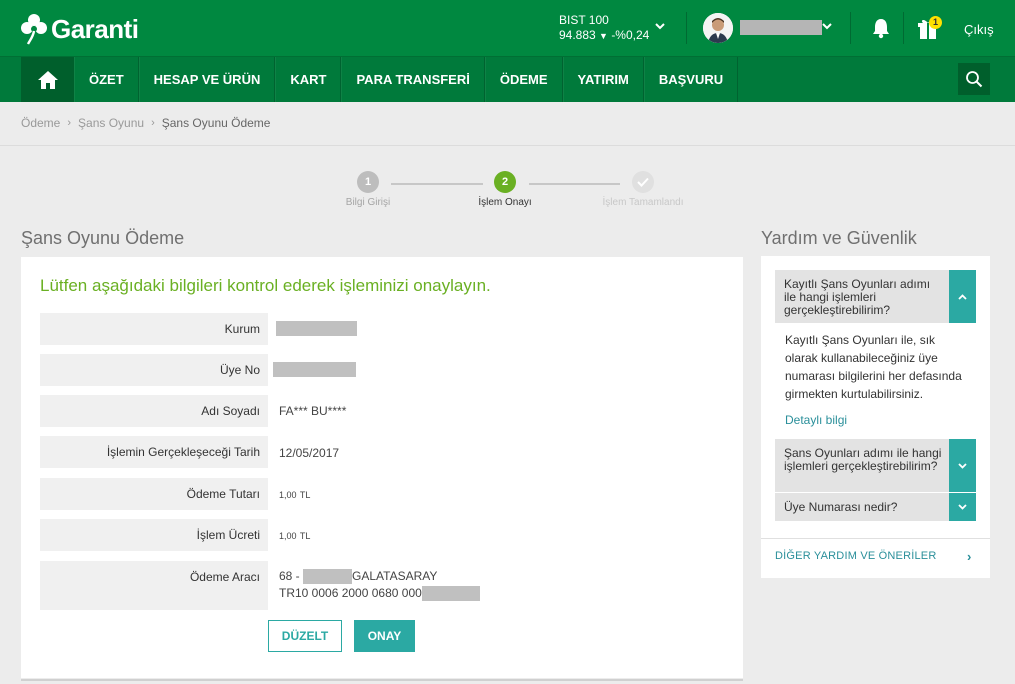 This screenshot has width=1015, height=684. I want to click on details-link: Detaylı bilgi, so click(816, 420).